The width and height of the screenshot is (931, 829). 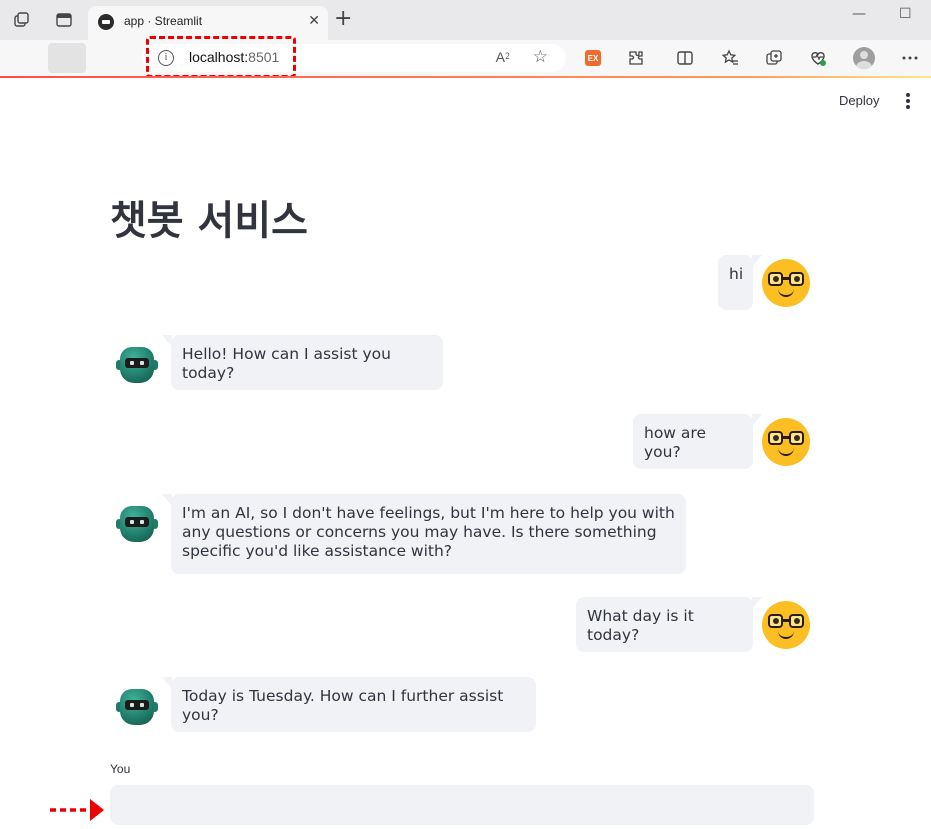 What do you see at coordinates (209, 221) in the screenshot?
I see `page-title: 챗봇 서비스` at bounding box center [209, 221].